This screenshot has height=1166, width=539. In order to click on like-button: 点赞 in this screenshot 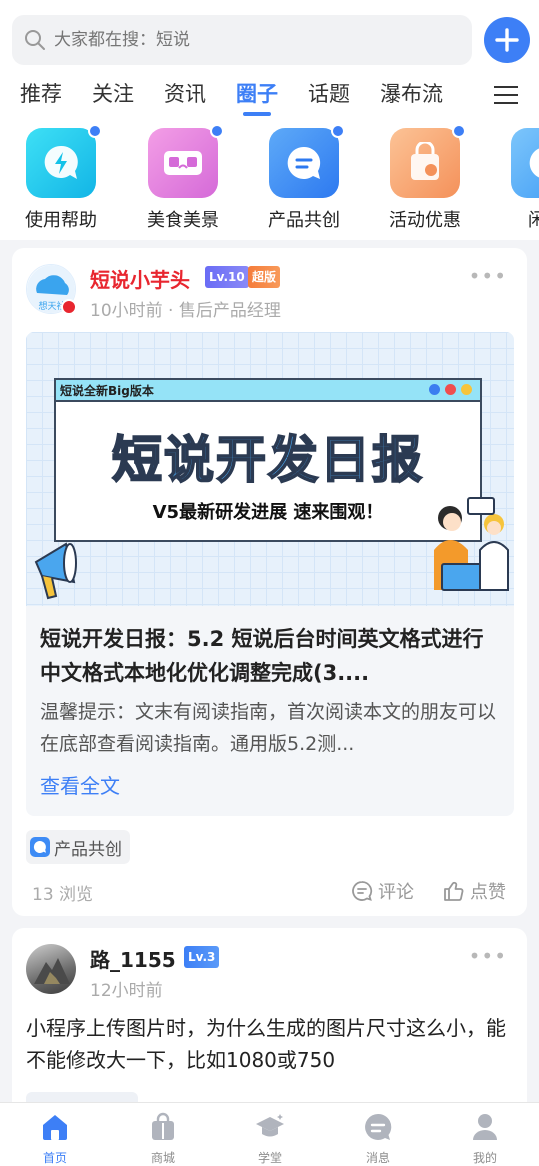, I will do `click(474, 891)`.